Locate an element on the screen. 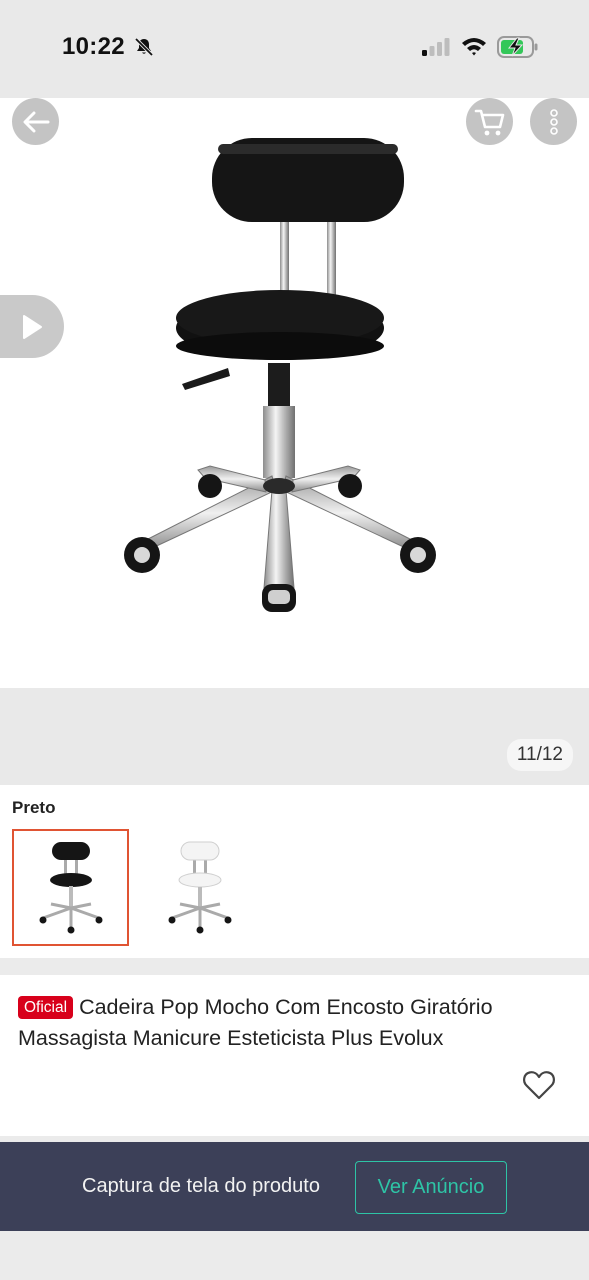  variant-option-white is located at coordinates (199, 887).